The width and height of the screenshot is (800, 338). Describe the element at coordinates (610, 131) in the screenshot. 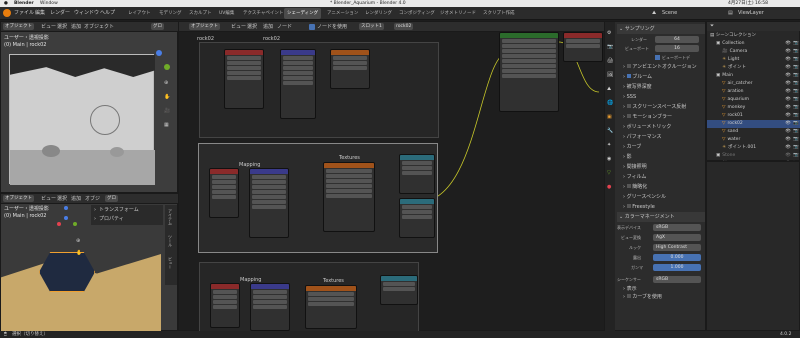

I see `modifier-tab-icon: 🔧` at that location.